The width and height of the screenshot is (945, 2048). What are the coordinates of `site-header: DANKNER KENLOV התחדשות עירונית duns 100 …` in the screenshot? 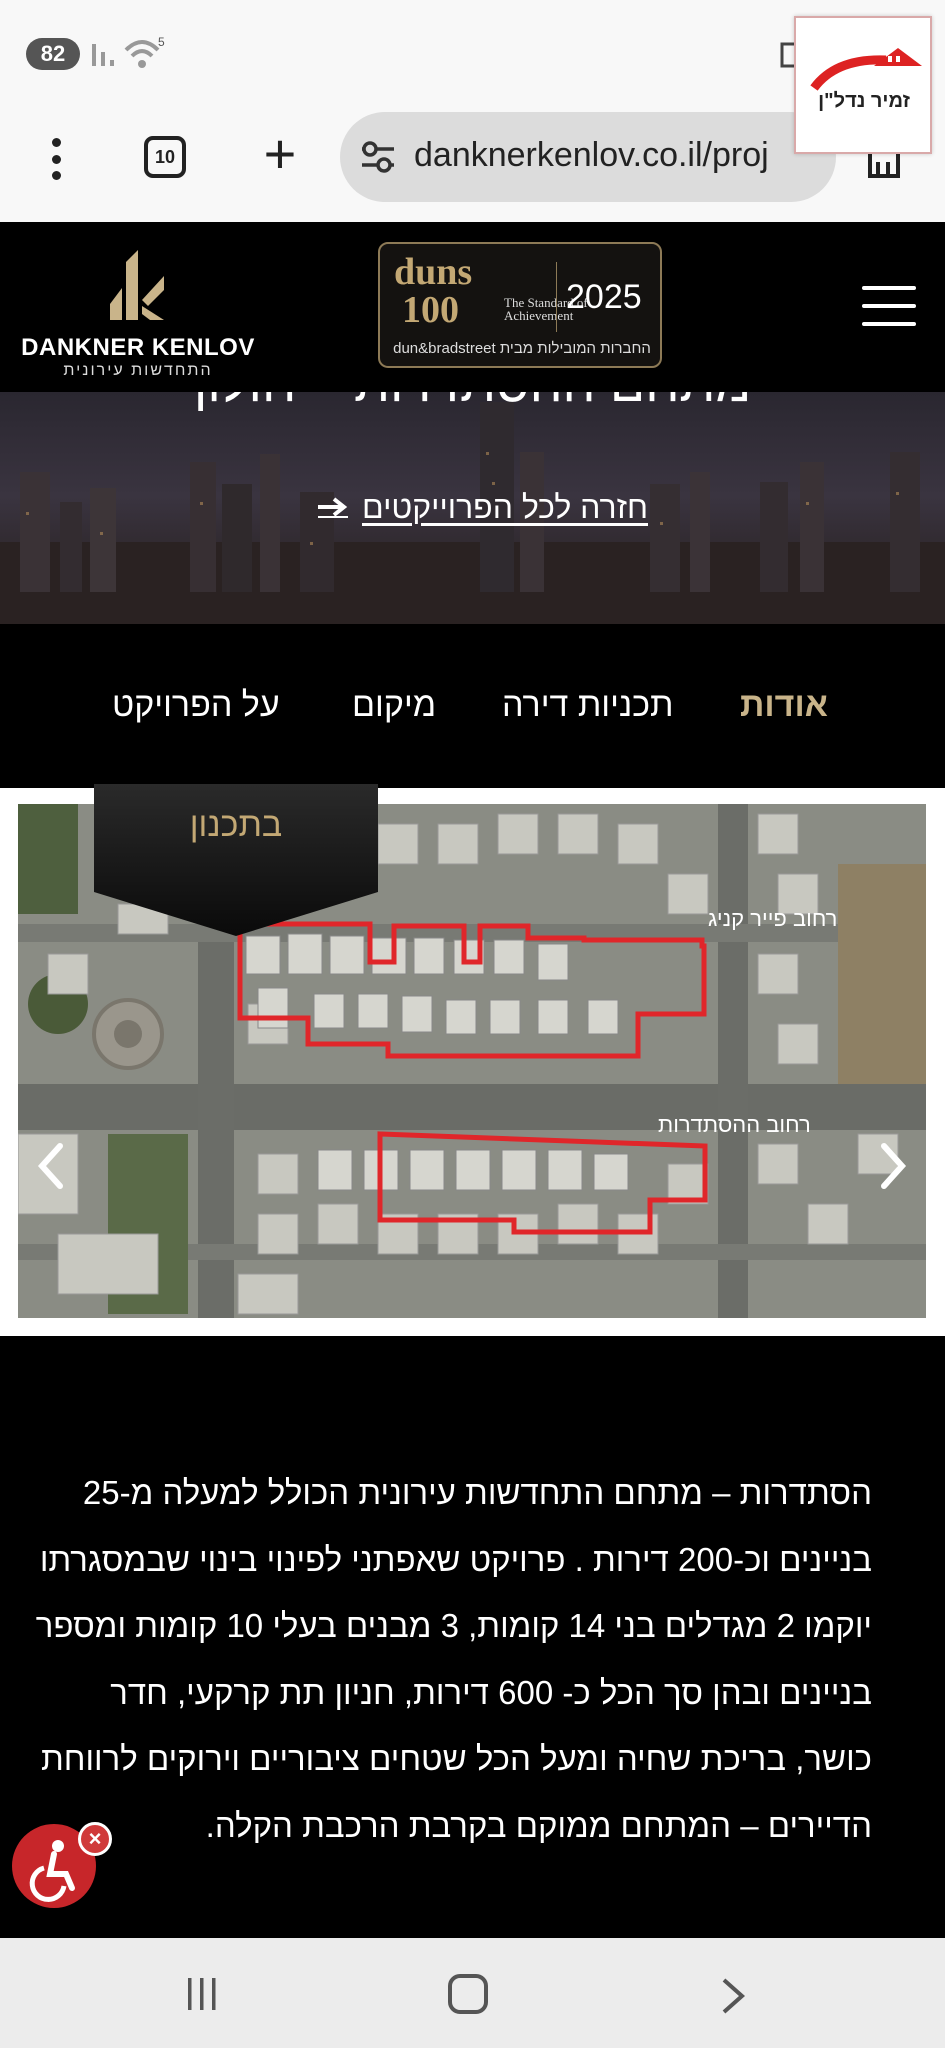 It's located at (472, 307).